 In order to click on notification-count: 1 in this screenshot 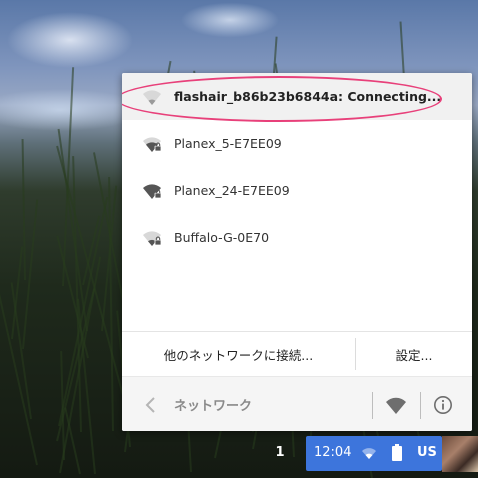, I will do `click(280, 453)`.